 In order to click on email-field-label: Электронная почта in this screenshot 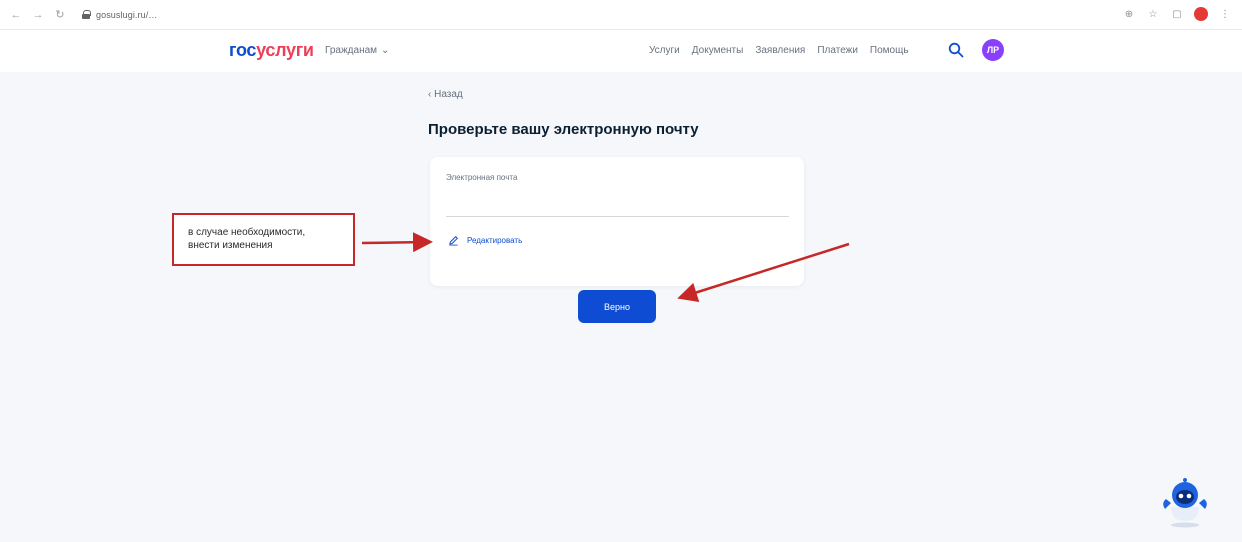, I will do `click(482, 177)`.